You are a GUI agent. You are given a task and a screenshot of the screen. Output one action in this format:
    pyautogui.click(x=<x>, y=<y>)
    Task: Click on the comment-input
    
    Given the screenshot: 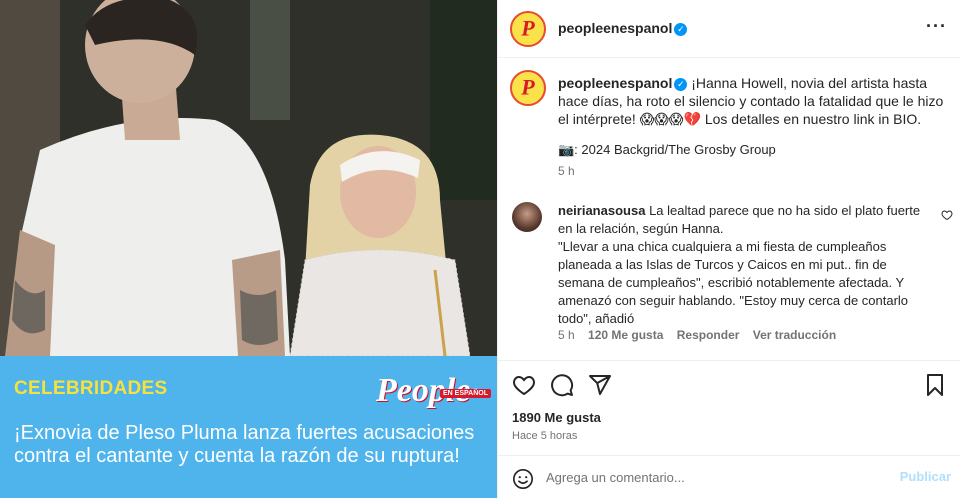 What is the action you would take?
    pyautogui.click(x=716, y=477)
    